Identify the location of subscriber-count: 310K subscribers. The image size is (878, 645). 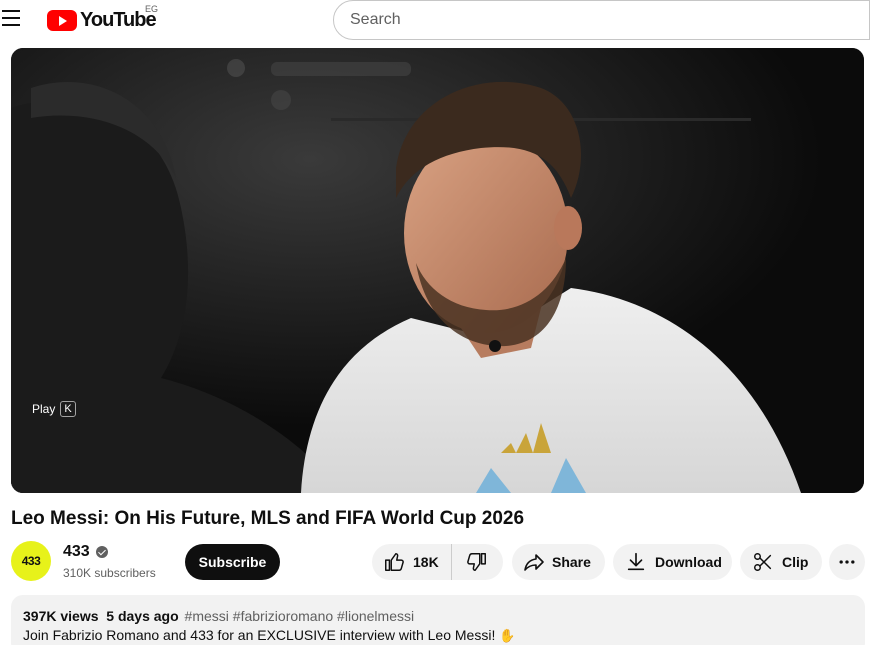
(109, 573).